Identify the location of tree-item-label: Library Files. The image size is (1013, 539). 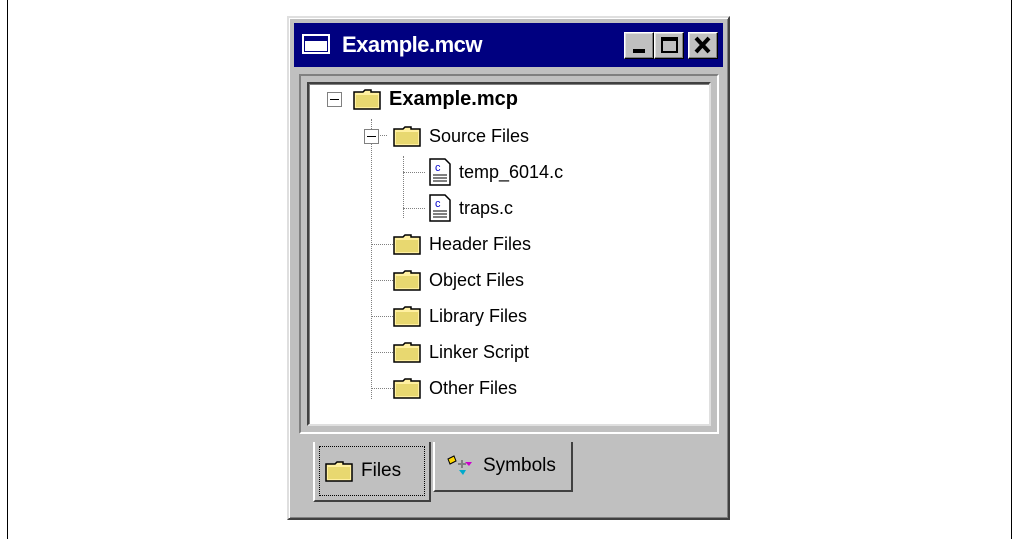
(478, 315).